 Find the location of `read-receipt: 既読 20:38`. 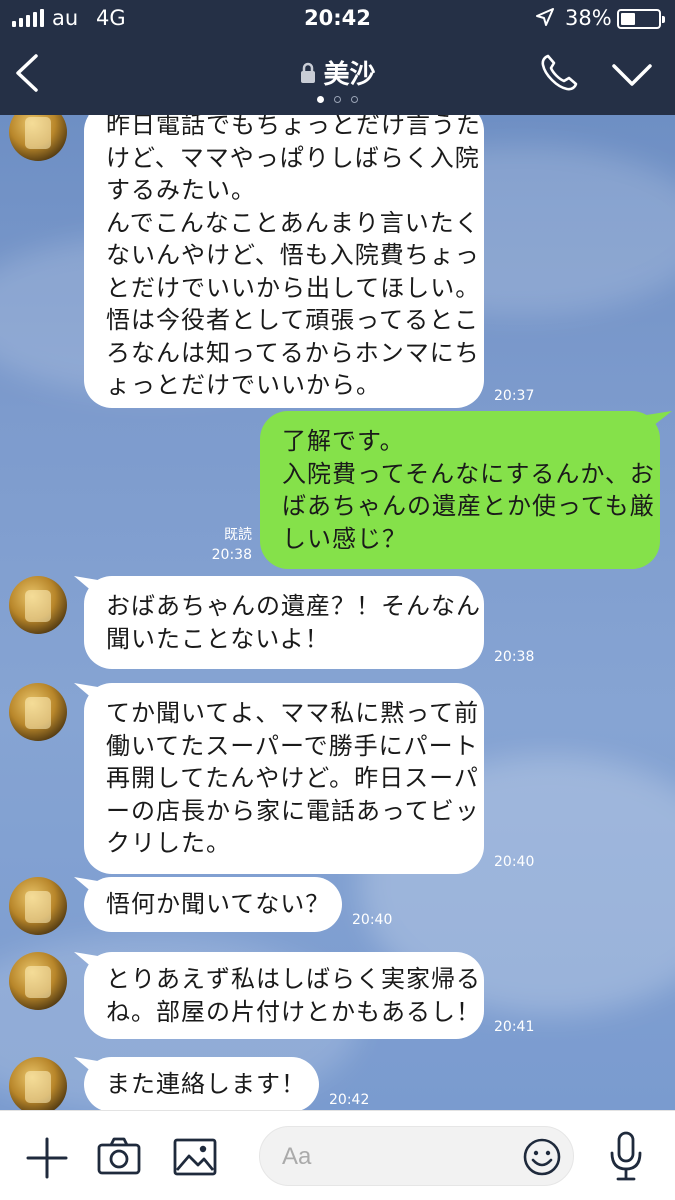

read-receipt: 既読 20:38 is located at coordinates (228, 545).